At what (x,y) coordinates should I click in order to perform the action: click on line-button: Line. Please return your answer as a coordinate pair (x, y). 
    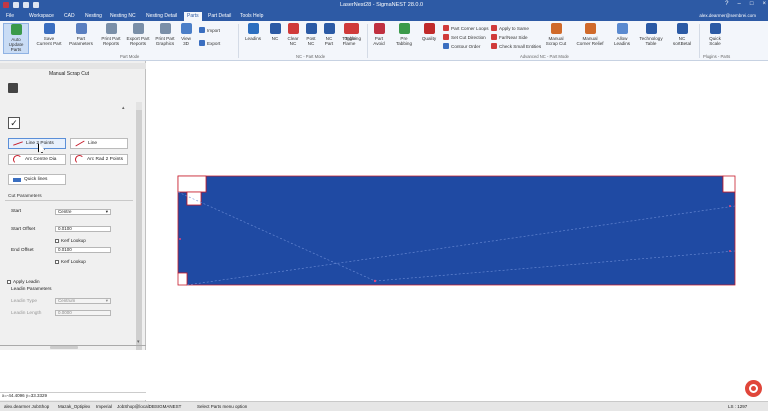
    Looking at the image, I should click on (99, 143).